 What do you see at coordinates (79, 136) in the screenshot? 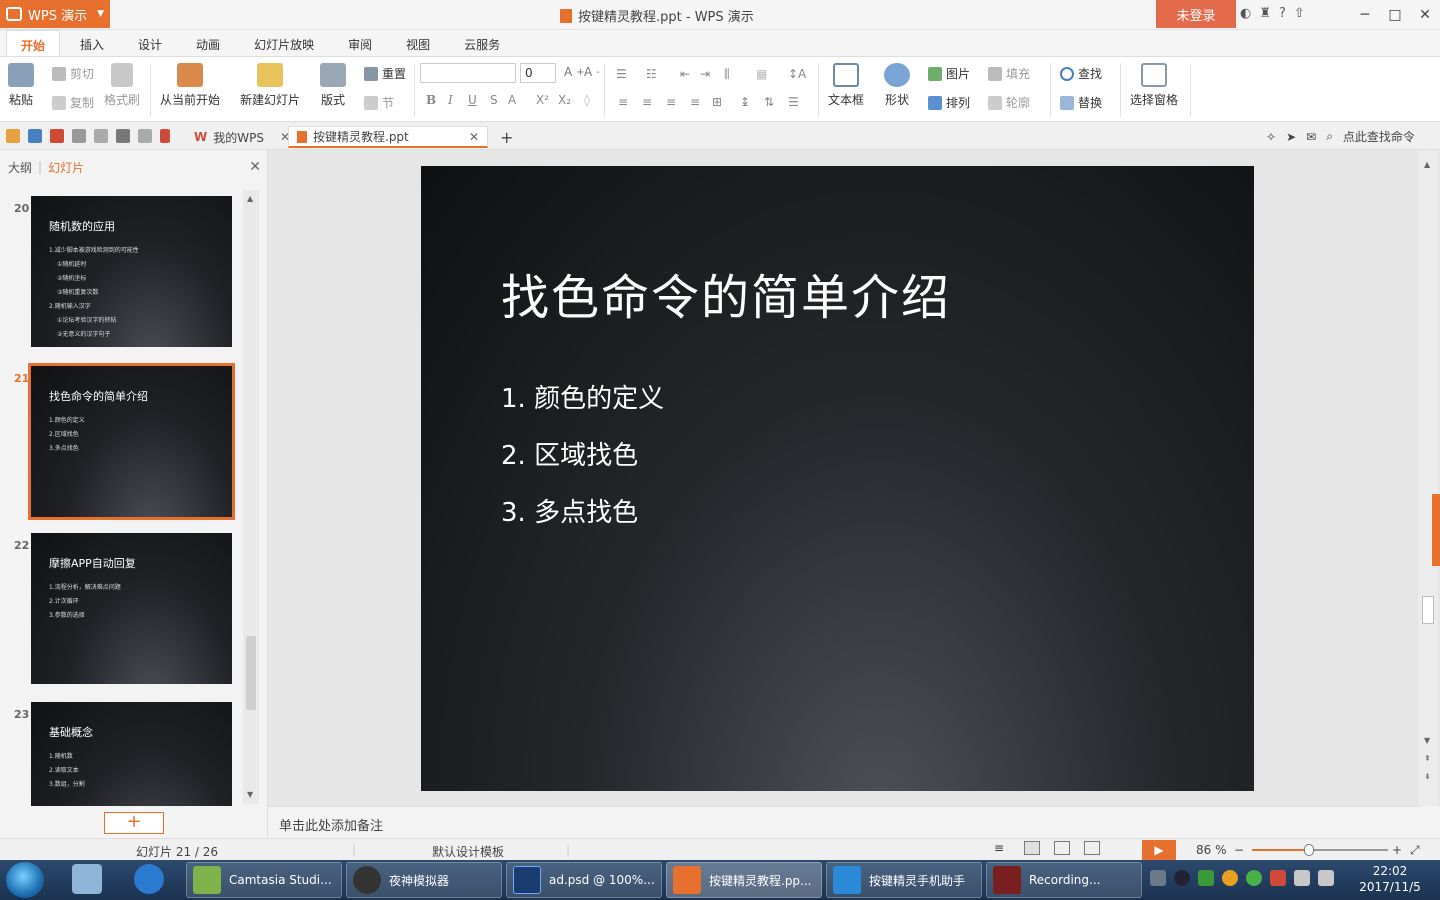
I see `print-icon` at bounding box center [79, 136].